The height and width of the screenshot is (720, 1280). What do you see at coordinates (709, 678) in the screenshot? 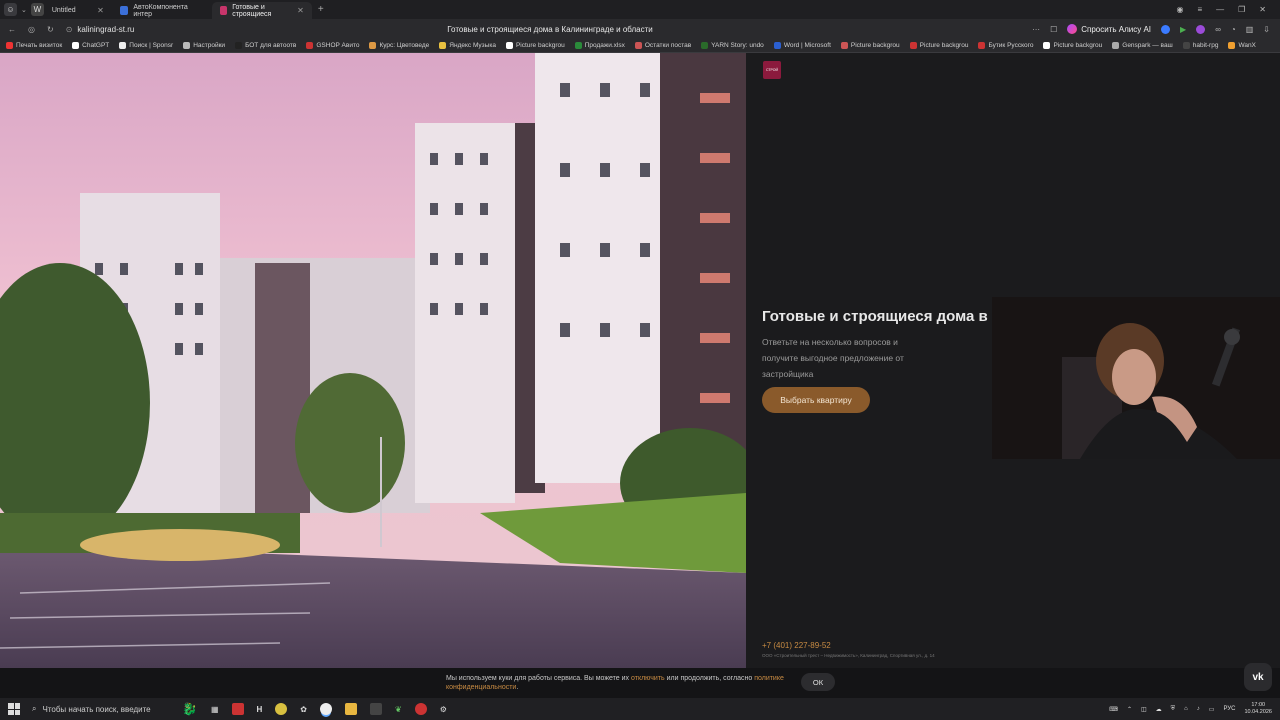
I see `cookie-text-part: или продолжить, согласно` at bounding box center [709, 678].